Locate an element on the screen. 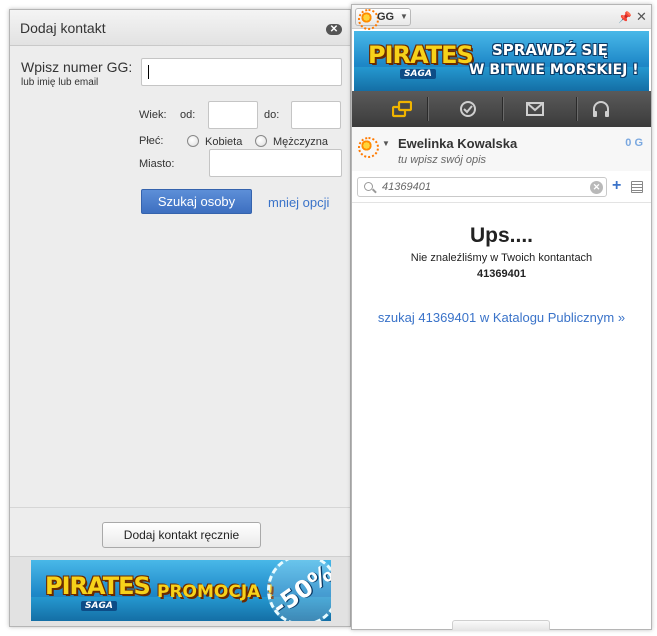 The height and width of the screenshot is (636, 657). add-contact-icon: + is located at coordinates (616, 186).